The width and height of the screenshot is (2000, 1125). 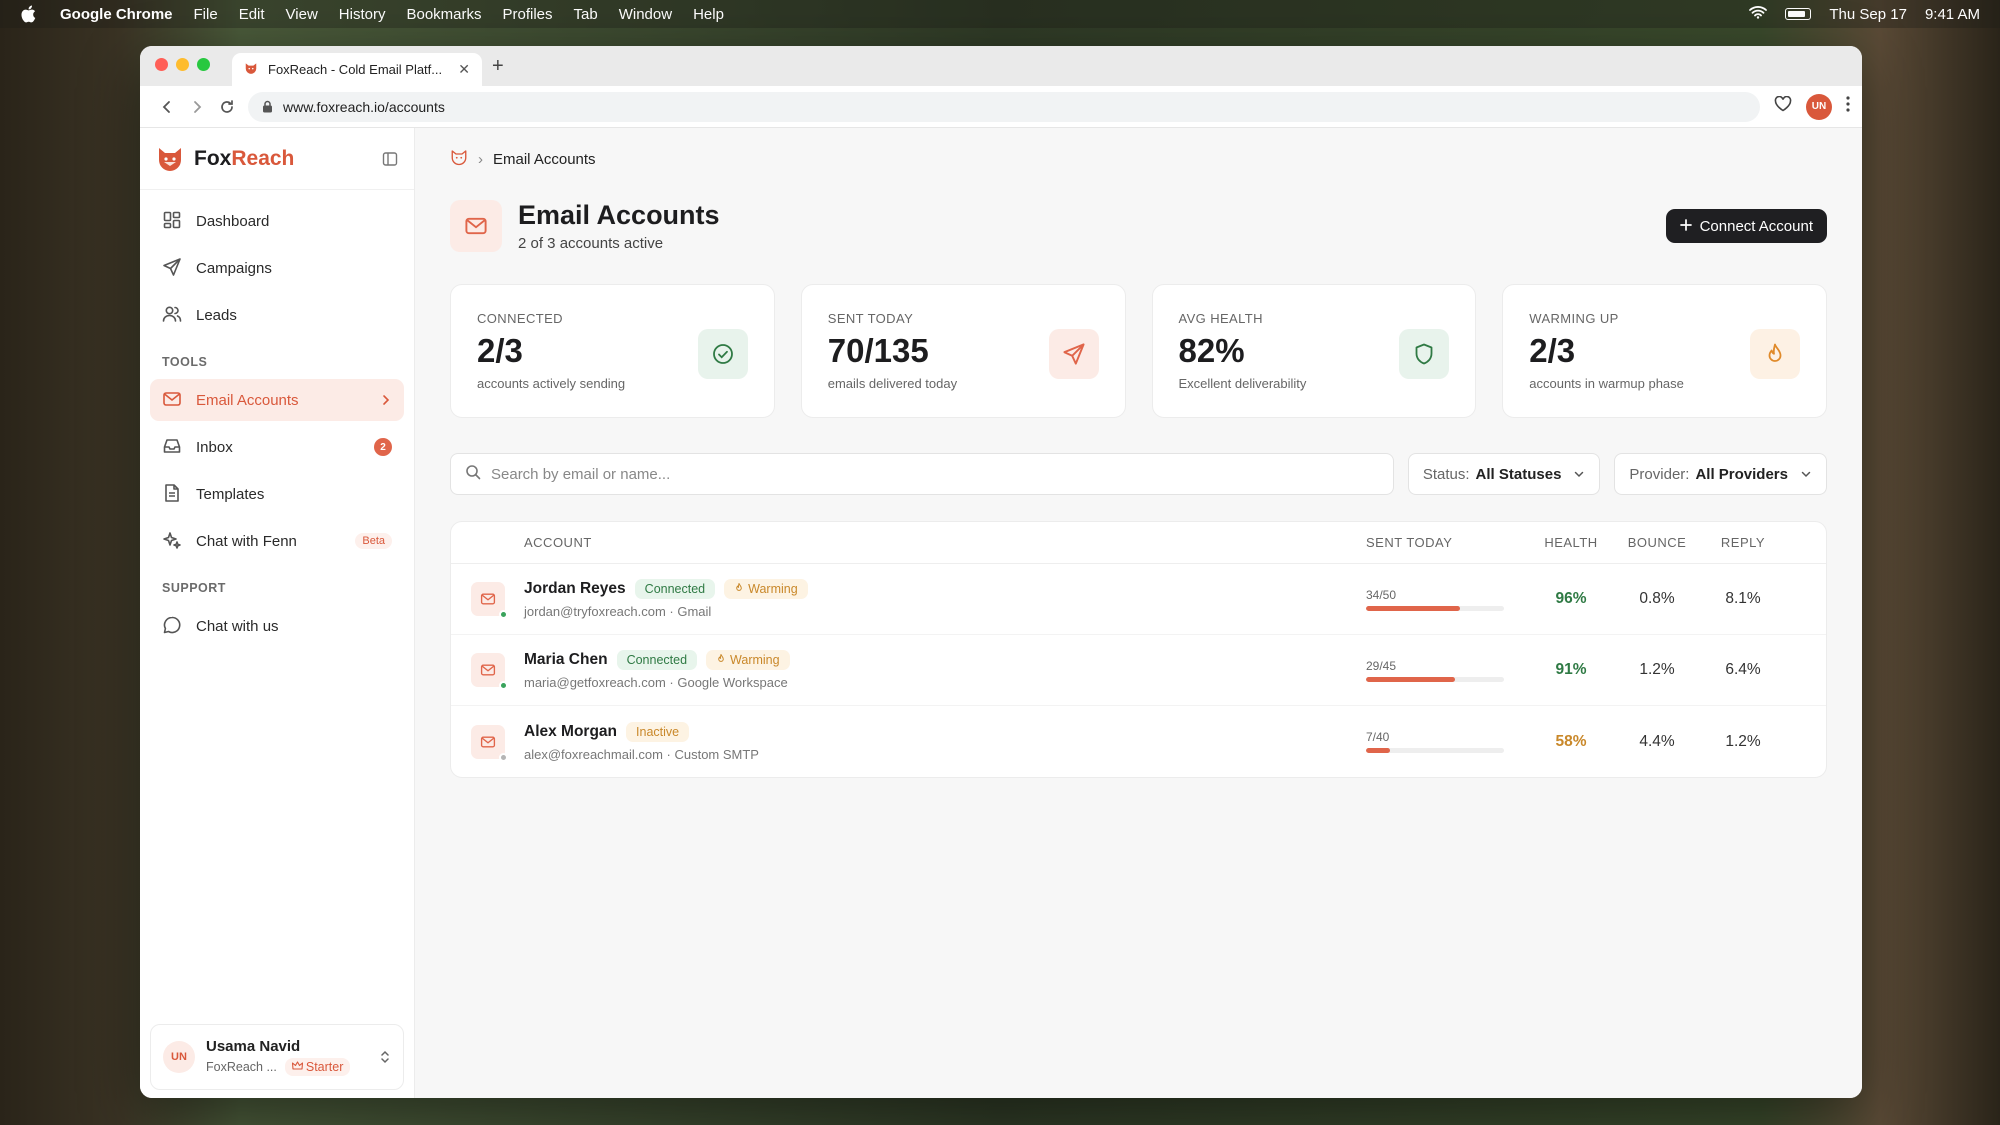 I want to click on more-menu-icon, so click(x=1848, y=106).